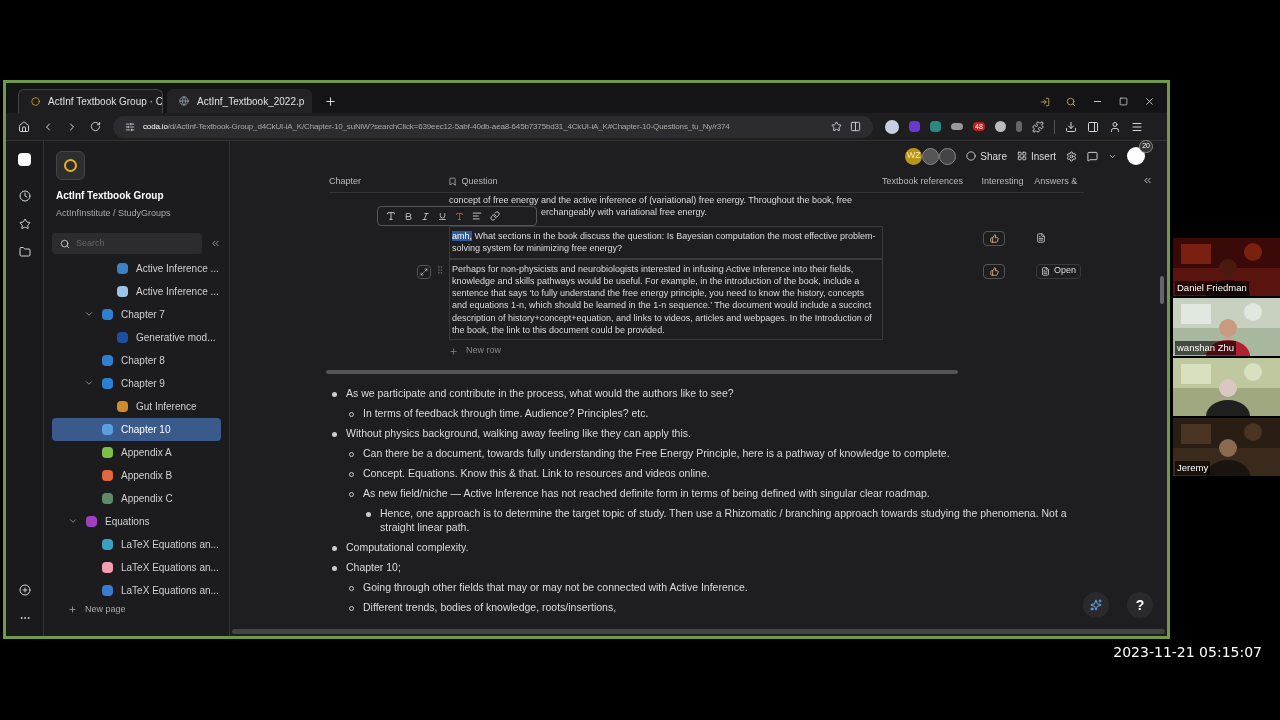 The height and width of the screenshot is (720, 1280). Describe the element at coordinates (1147, 180) in the screenshot. I see `collapse-panel-icon` at that location.